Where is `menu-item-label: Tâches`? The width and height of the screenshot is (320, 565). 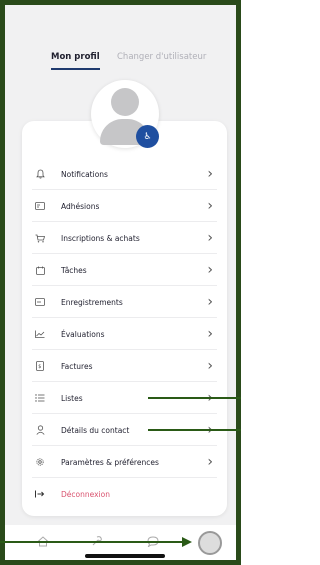
menu-item-label: Tâches is located at coordinates (74, 270).